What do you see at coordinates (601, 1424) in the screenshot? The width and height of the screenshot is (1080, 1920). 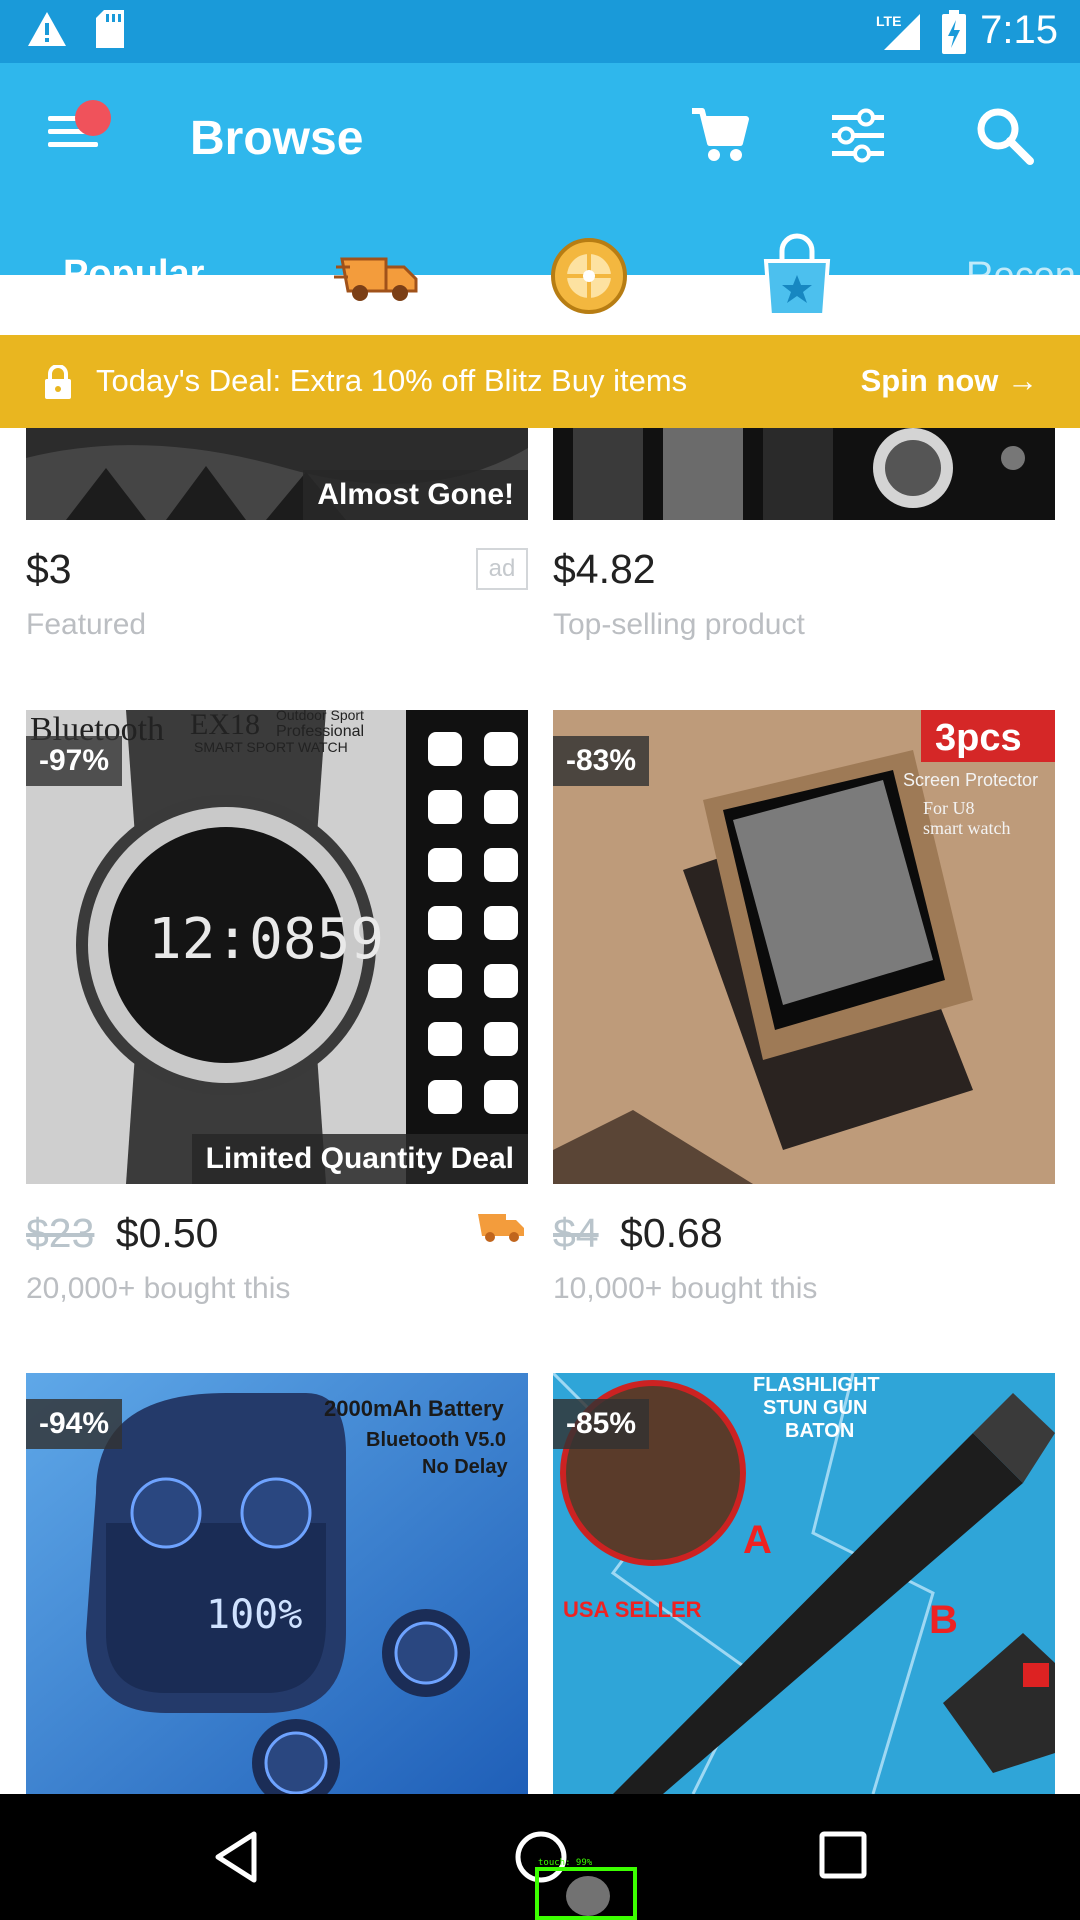 I see `discount-badge: -85%` at bounding box center [601, 1424].